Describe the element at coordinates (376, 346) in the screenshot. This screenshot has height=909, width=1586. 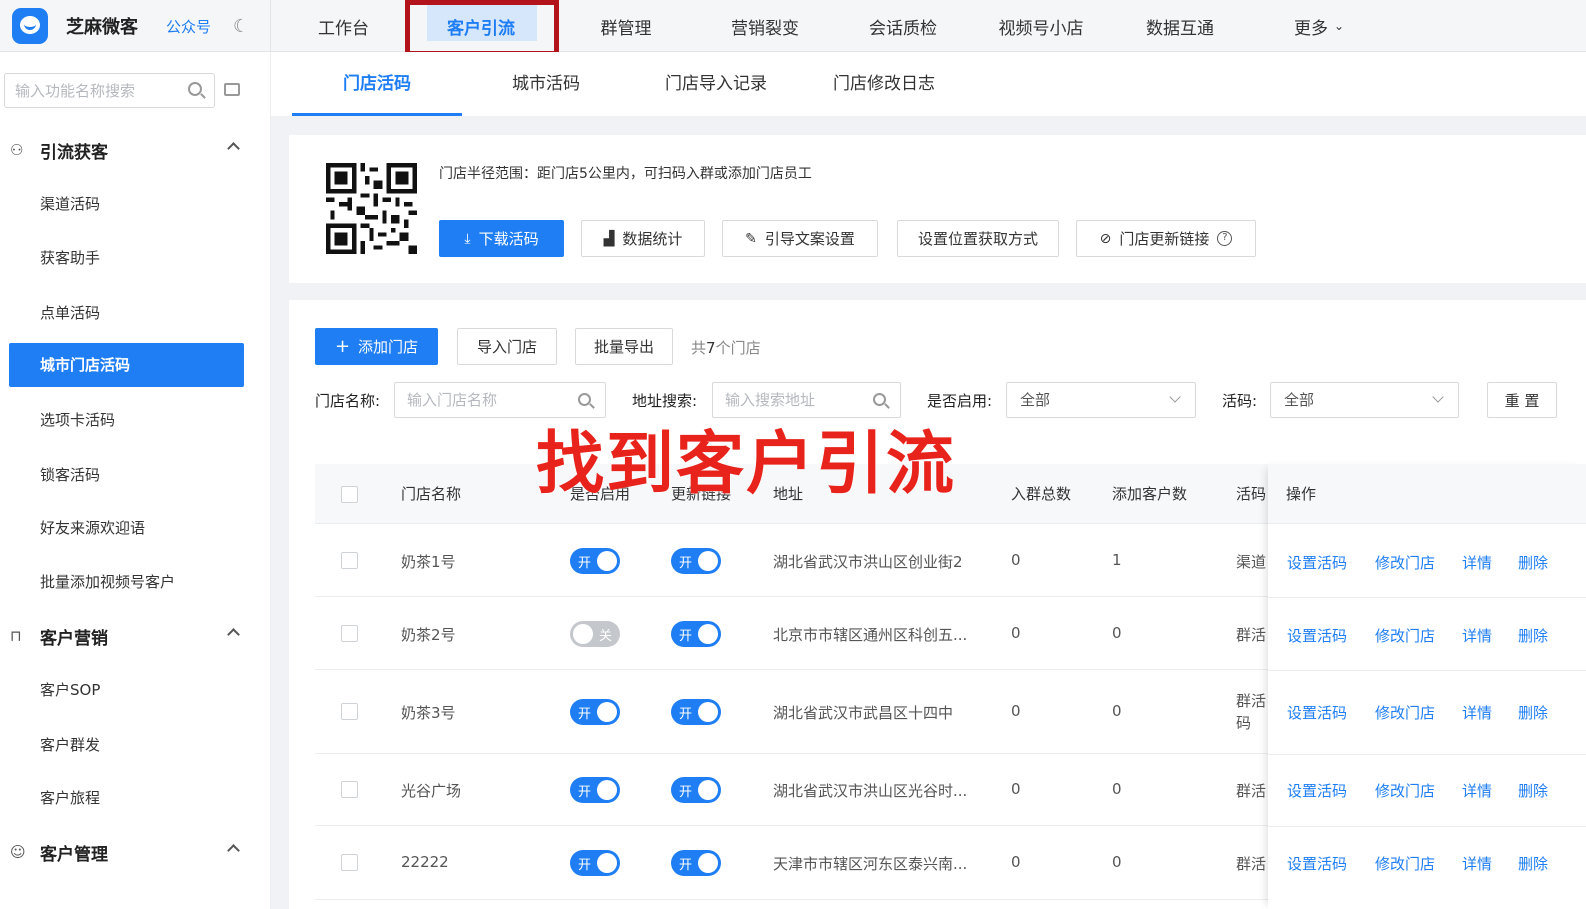
I see `add-store-button: + 添加门店` at that location.